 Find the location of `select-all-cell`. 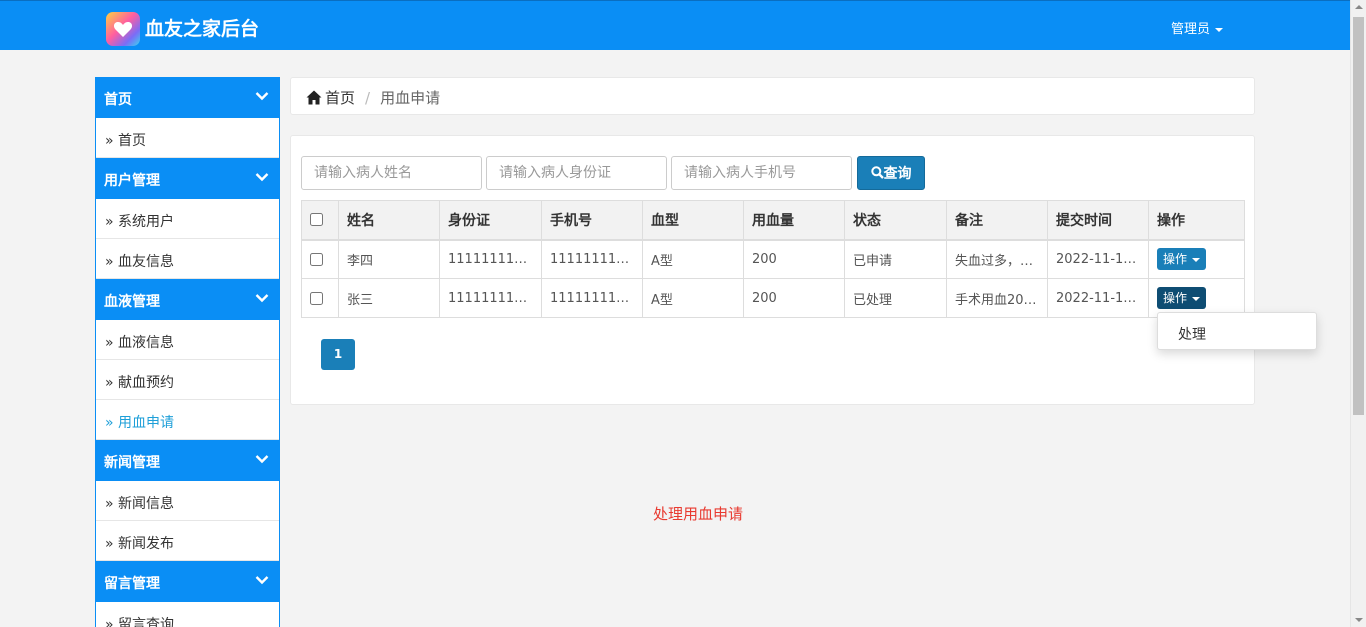

select-all-cell is located at coordinates (320, 220).